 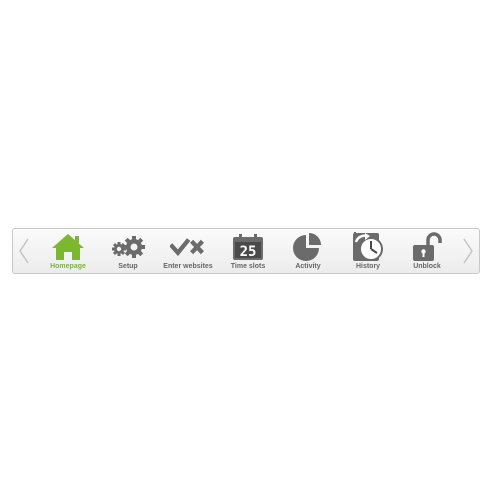 I want to click on scroll-left-button, so click(x=24, y=251).